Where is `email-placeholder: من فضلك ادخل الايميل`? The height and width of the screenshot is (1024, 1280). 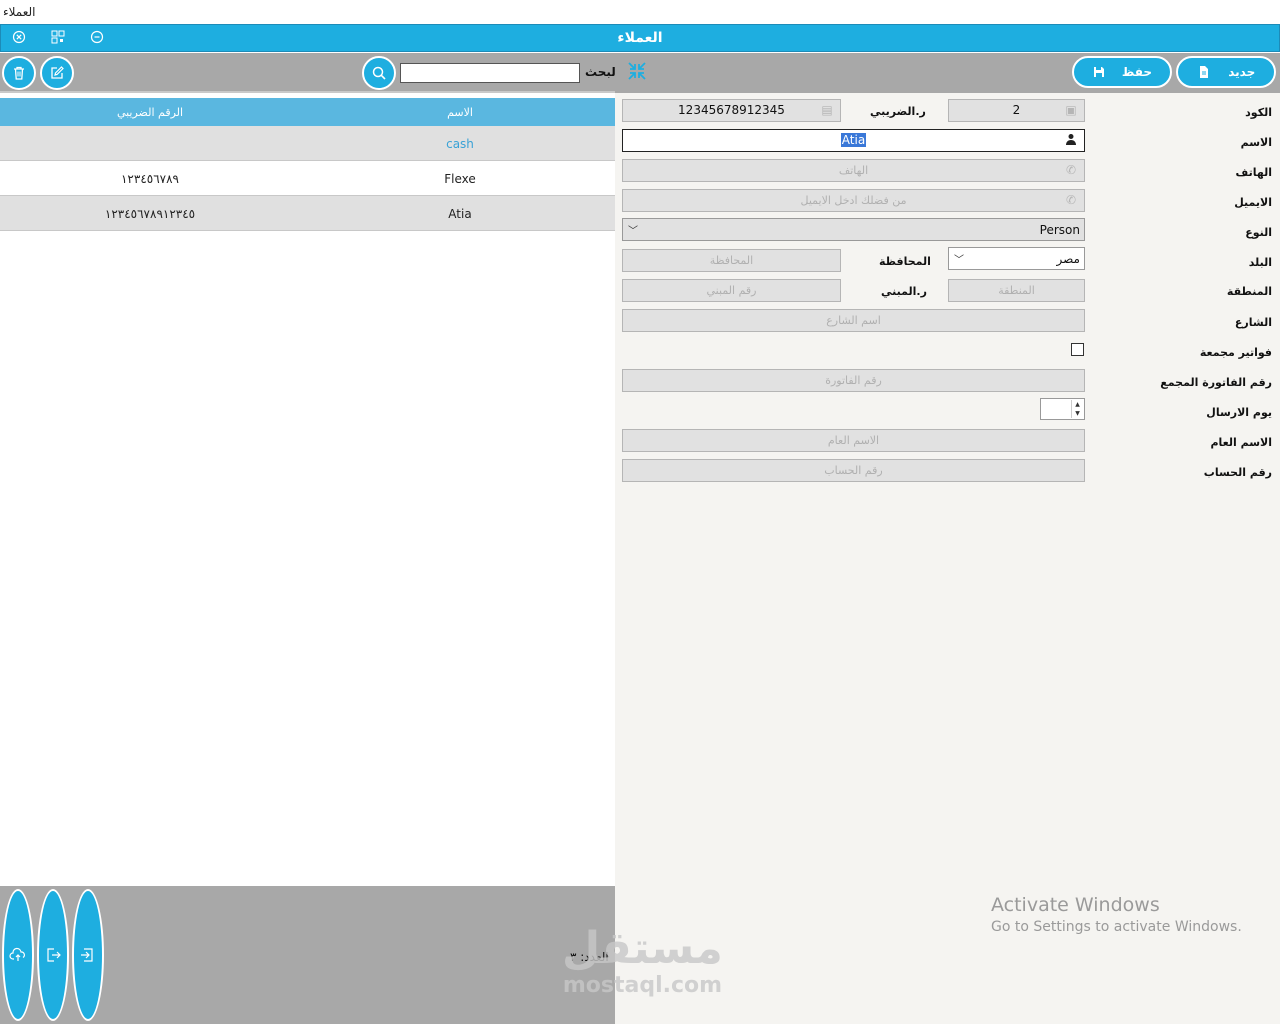
email-placeholder: من فضلك ادخل الايميل is located at coordinates (853, 200).